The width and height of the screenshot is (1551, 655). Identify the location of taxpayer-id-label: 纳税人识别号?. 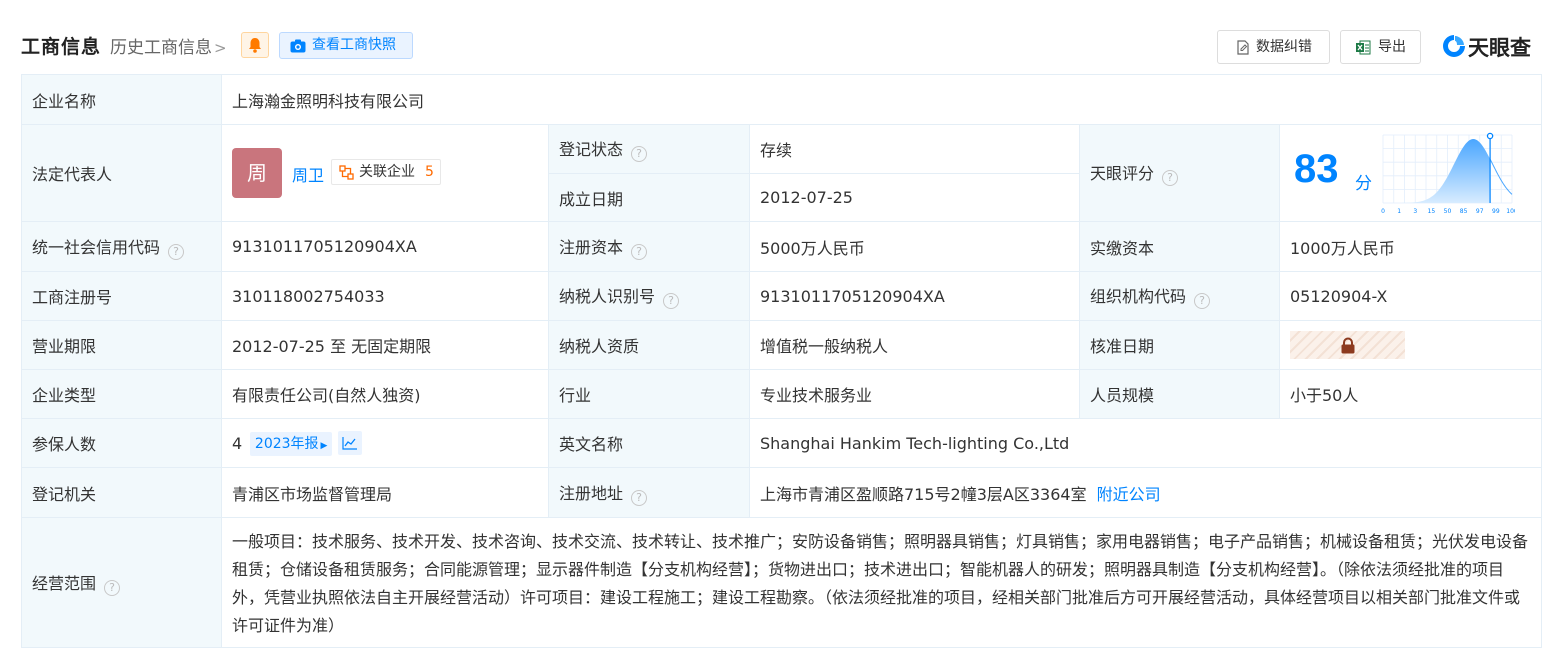
(649, 296).